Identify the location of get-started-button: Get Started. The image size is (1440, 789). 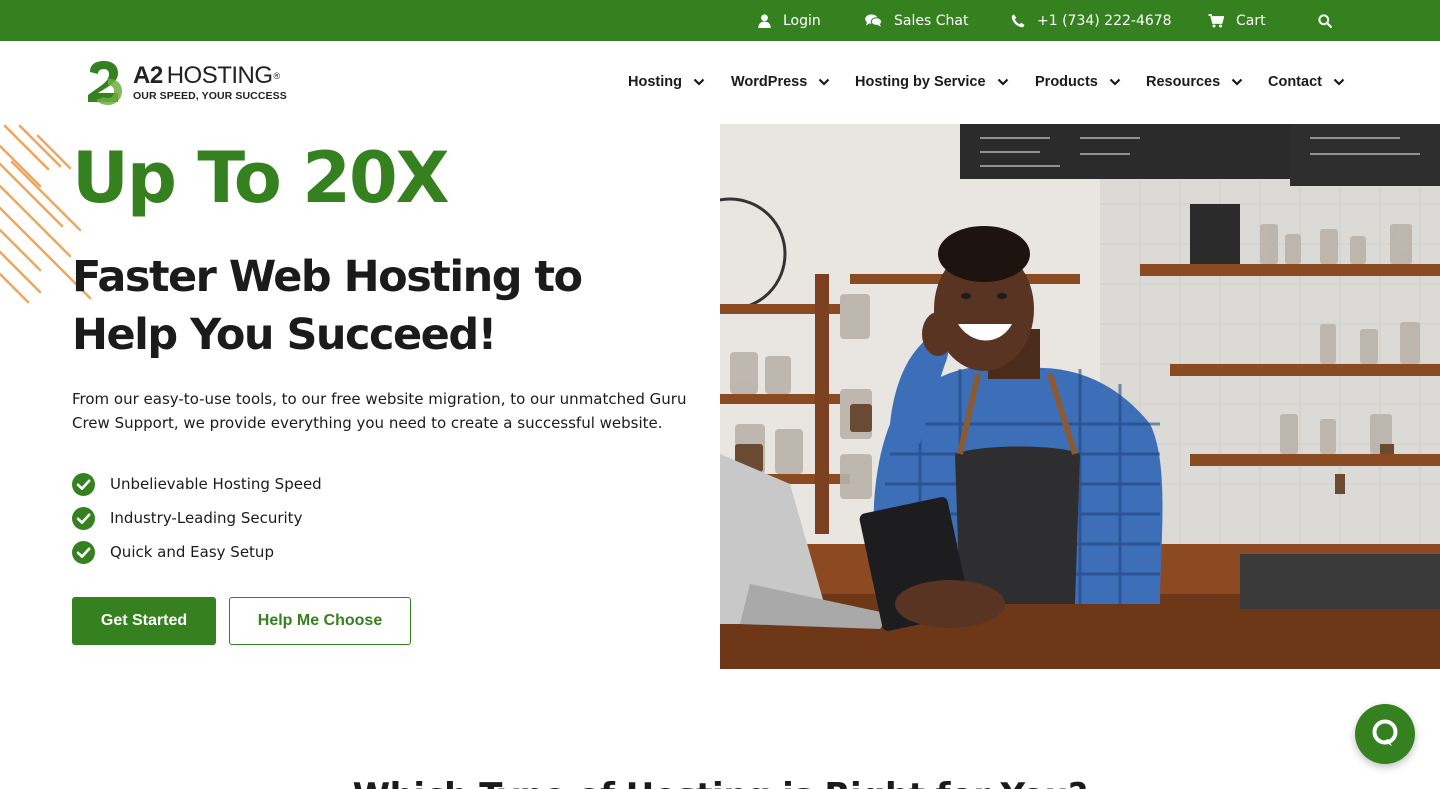
(144, 621).